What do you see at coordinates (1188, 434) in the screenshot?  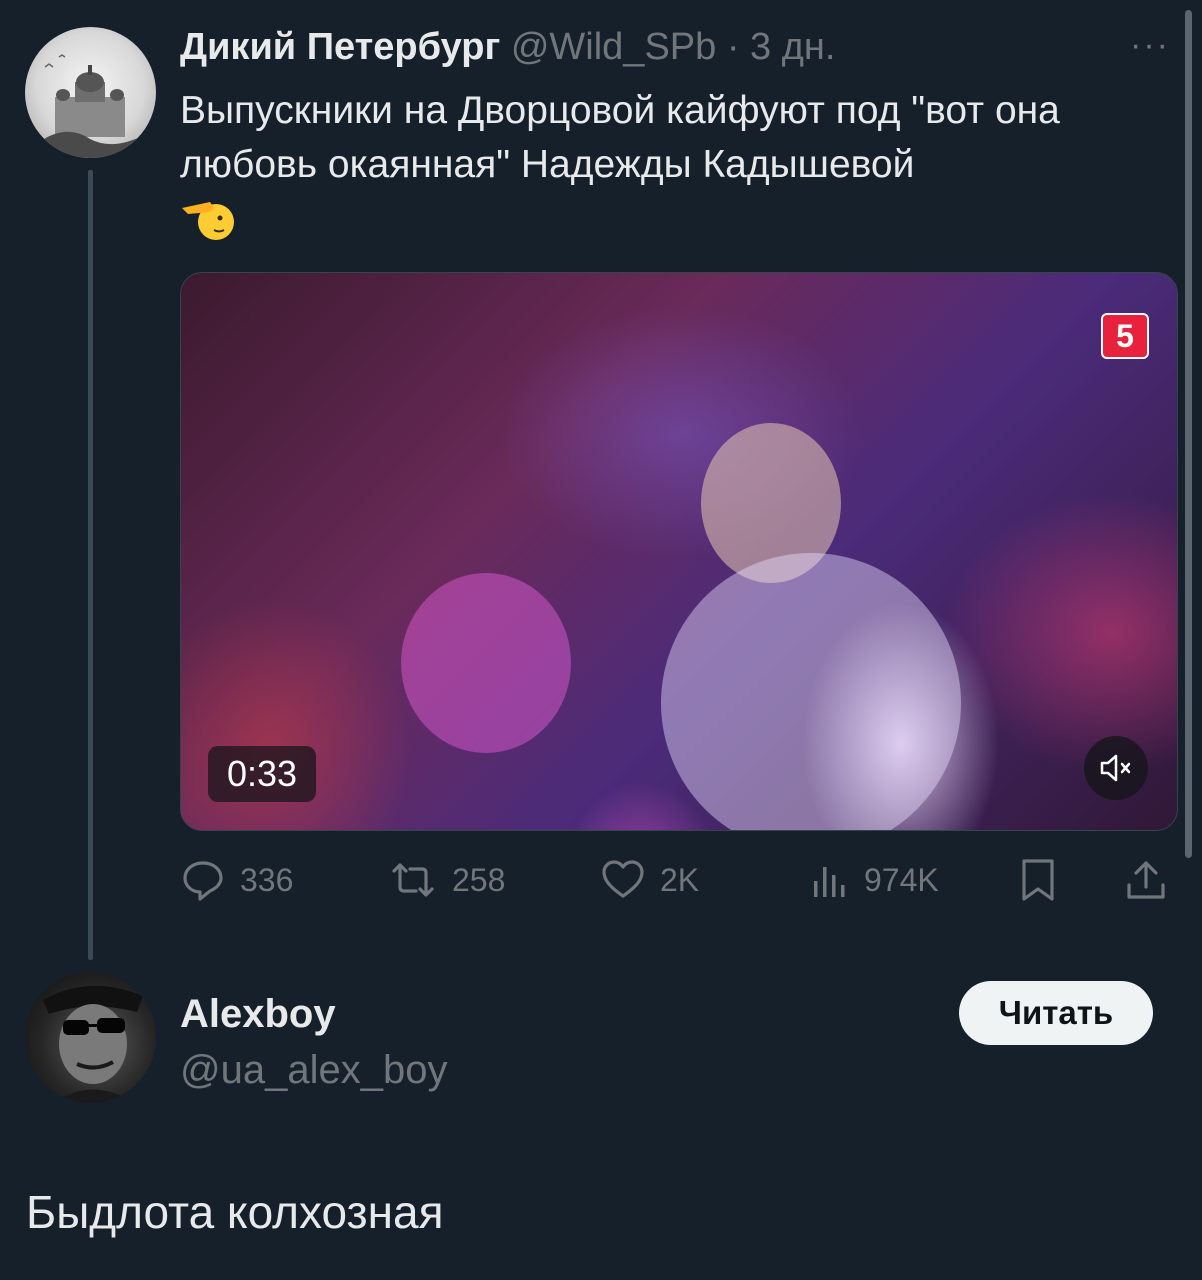 I see `scrollbar` at bounding box center [1188, 434].